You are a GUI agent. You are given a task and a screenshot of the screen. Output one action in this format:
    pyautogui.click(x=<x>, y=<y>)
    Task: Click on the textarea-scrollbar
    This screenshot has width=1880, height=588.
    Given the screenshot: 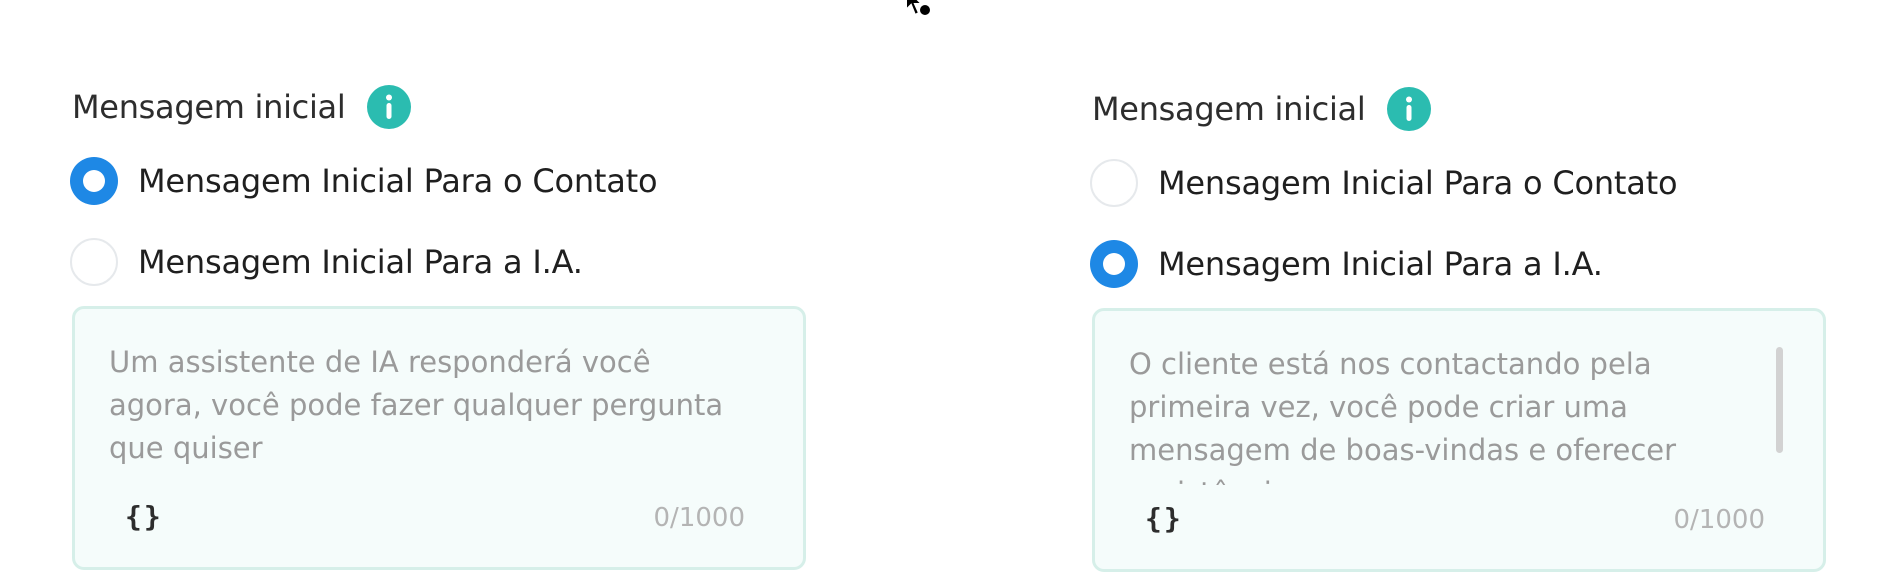 What is the action you would take?
    pyautogui.click(x=1779, y=400)
    